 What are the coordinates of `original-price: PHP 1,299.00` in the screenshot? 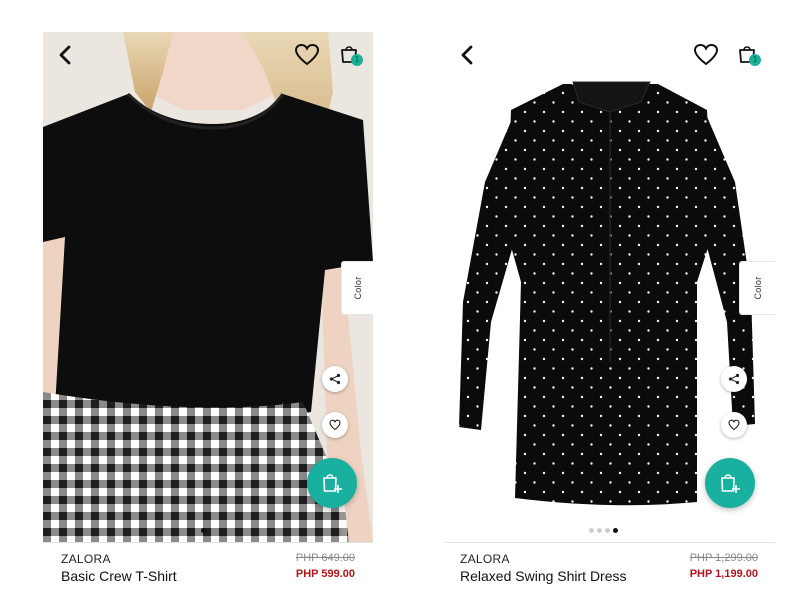 It's located at (723, 558).